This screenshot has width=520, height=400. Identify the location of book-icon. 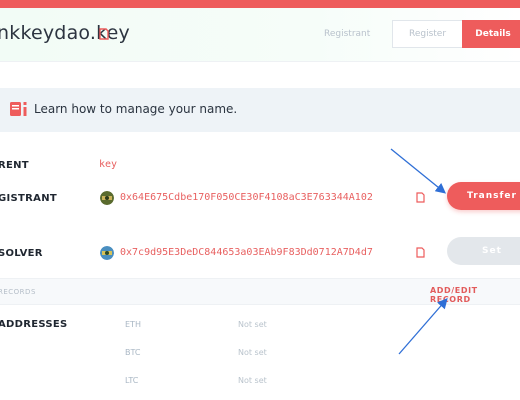
(18, 109).